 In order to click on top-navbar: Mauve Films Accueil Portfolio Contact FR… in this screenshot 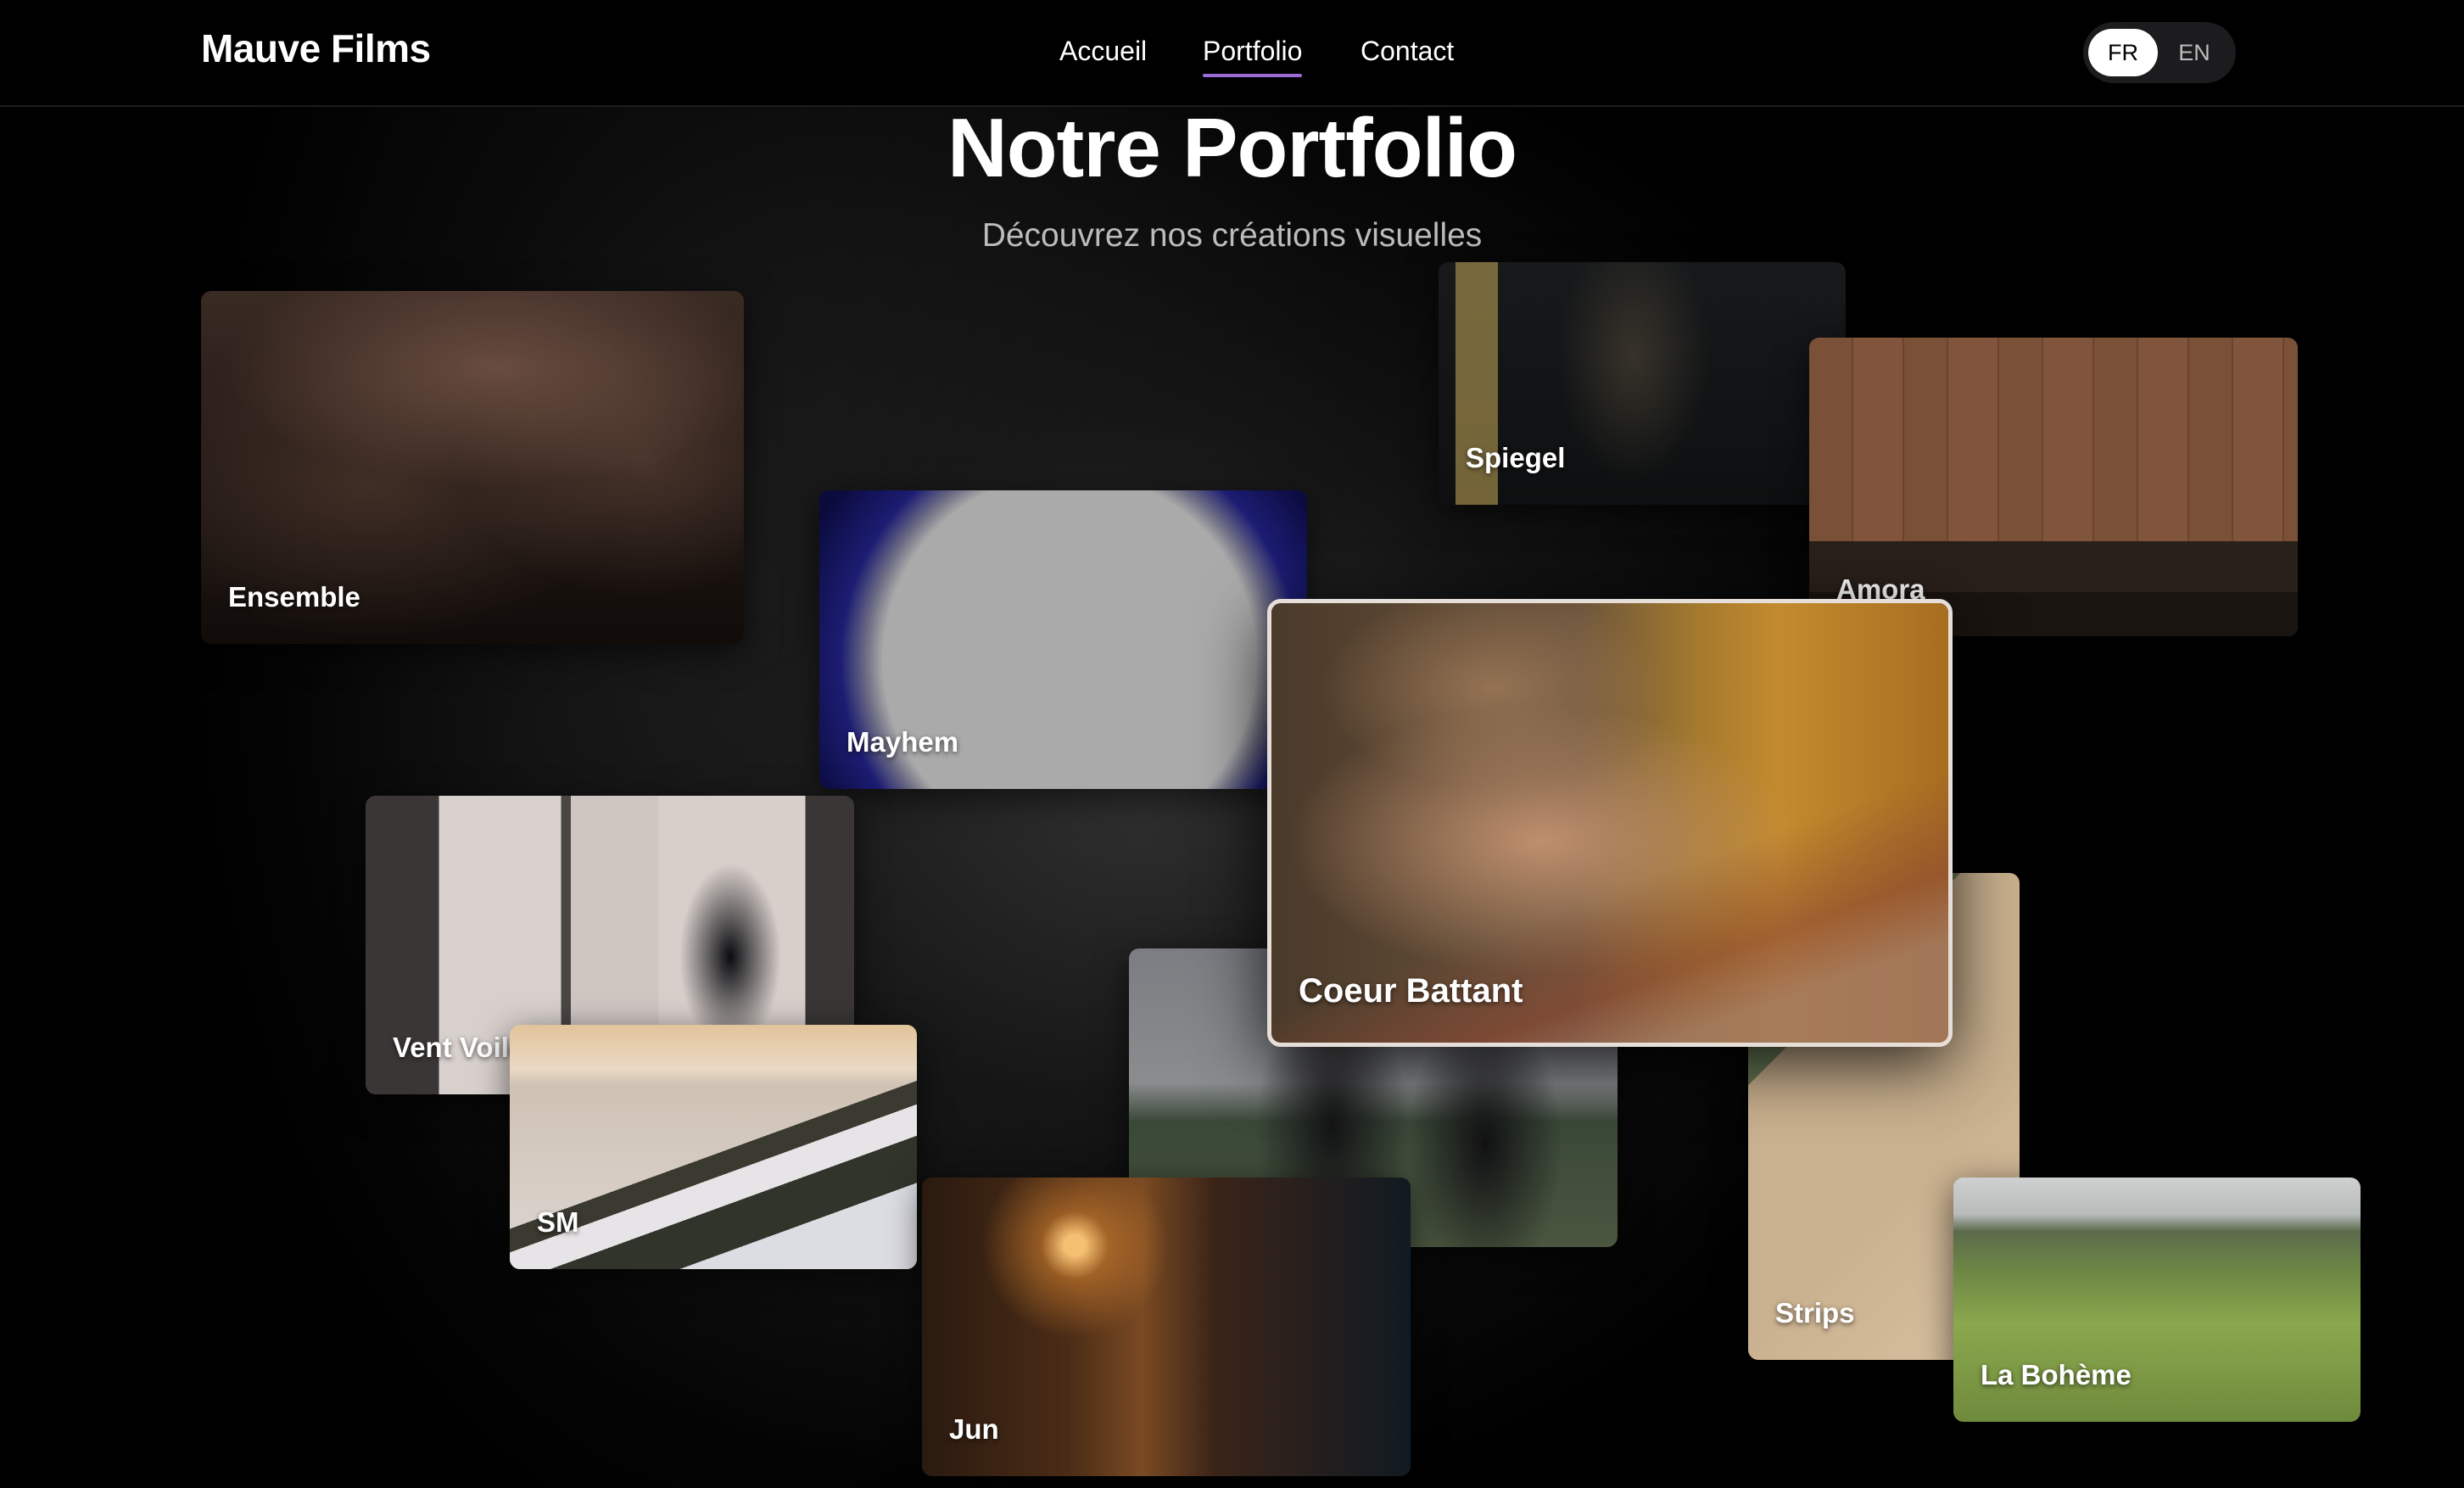, I will do `click(1232, 53)`.